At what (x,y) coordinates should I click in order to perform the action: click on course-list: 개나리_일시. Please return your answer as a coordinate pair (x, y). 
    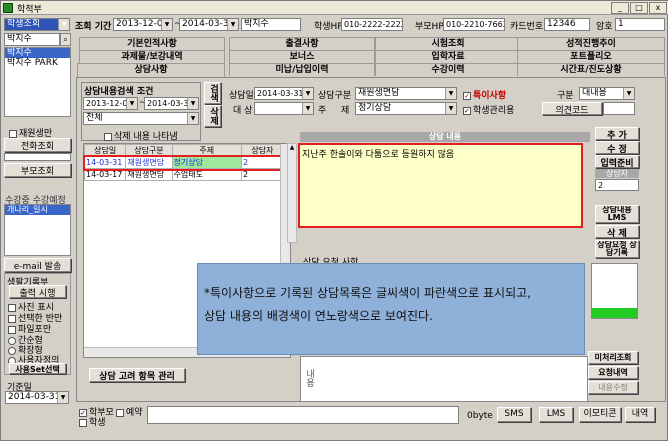
    Looking at the image, I should click on (37, 230).